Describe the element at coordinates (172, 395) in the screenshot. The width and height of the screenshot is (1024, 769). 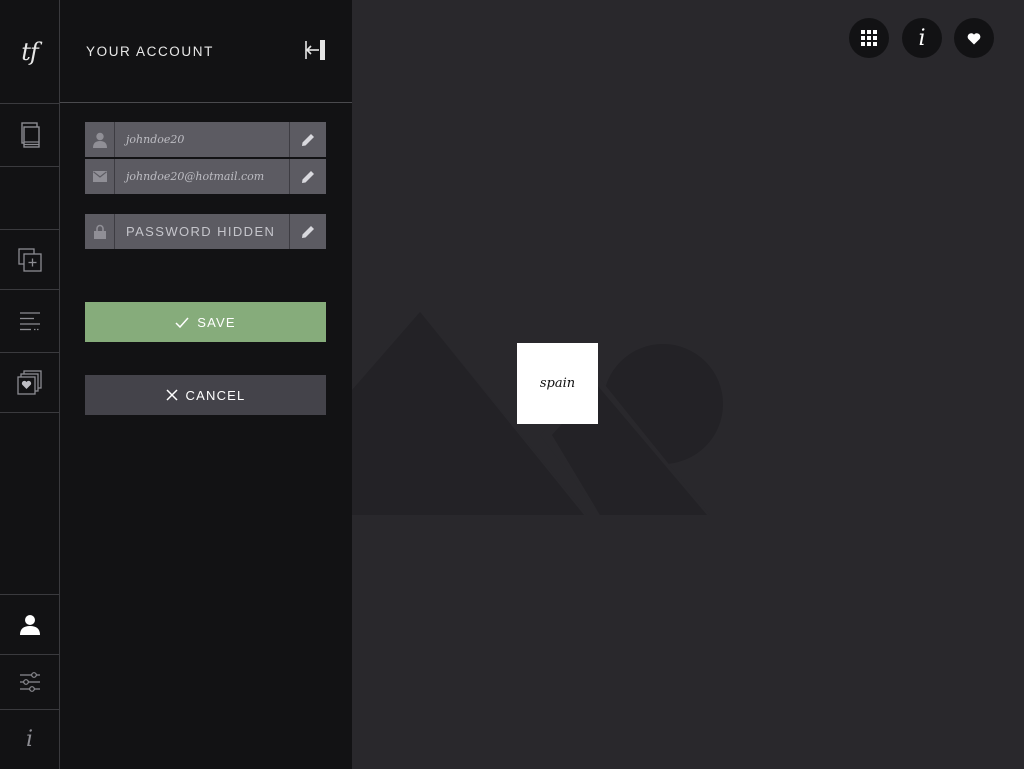
I see `close-icon` at that location.